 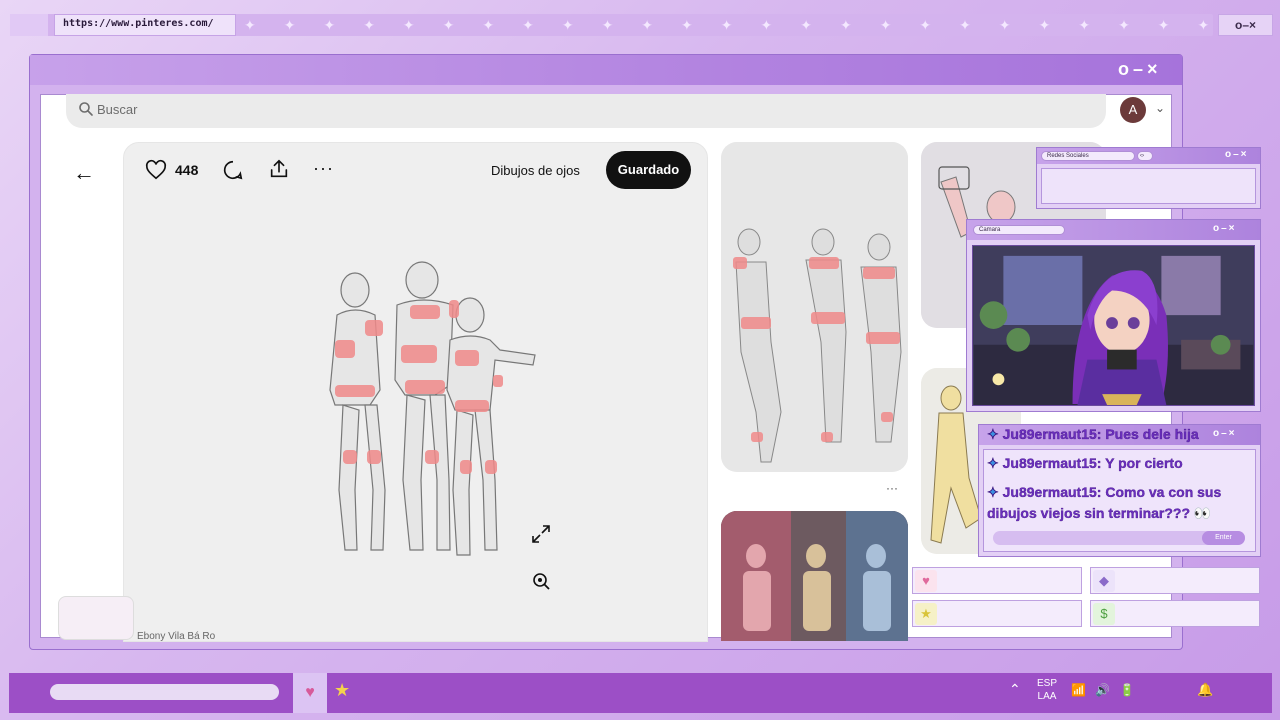 I want to click on system-tray-icons: 📶 🔊 🔋, so click(x=1104, y=690).